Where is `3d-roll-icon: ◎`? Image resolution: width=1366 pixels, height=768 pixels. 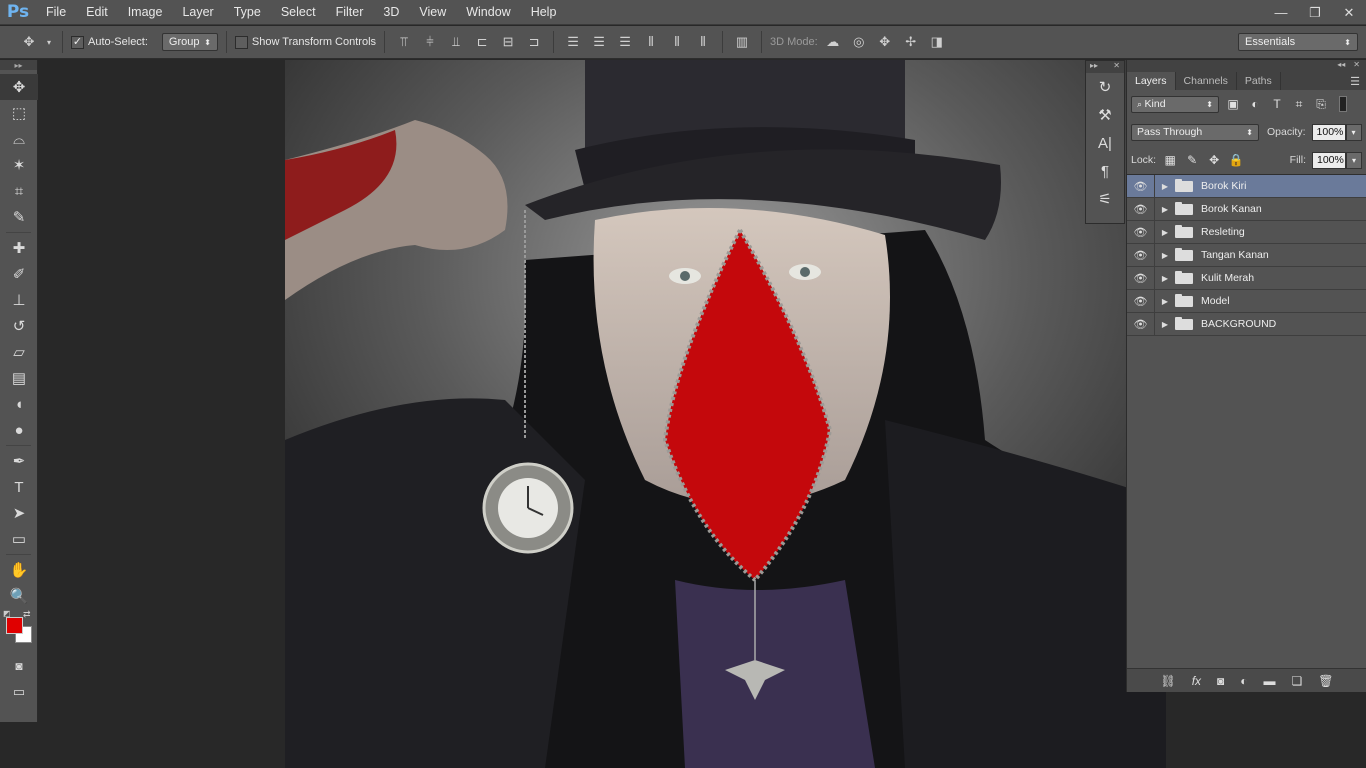
3d-roll-icon: ◎ is located at coordinates (859, 42).